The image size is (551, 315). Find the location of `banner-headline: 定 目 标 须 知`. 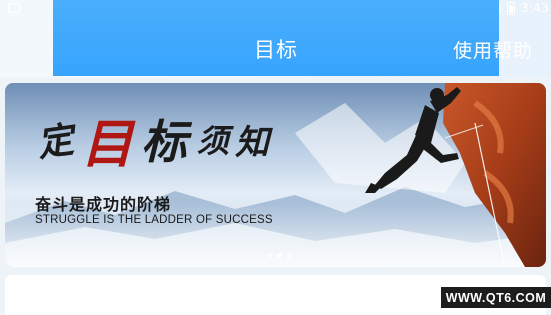

banner-headline: 定 目 标 须 知 is located at coordinates (152, 142).